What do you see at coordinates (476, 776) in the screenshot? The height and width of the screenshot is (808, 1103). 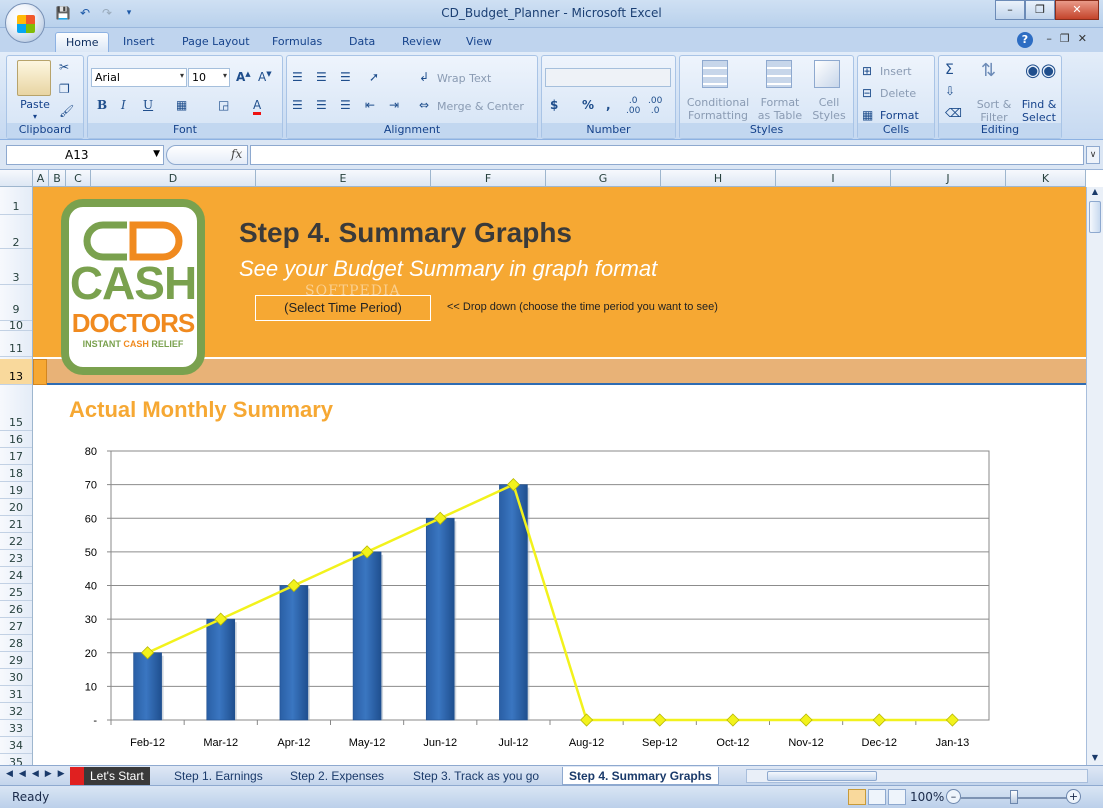 I see `sheet-tab-track: Step 3. Track as you go` at bounding box center [476, 776].